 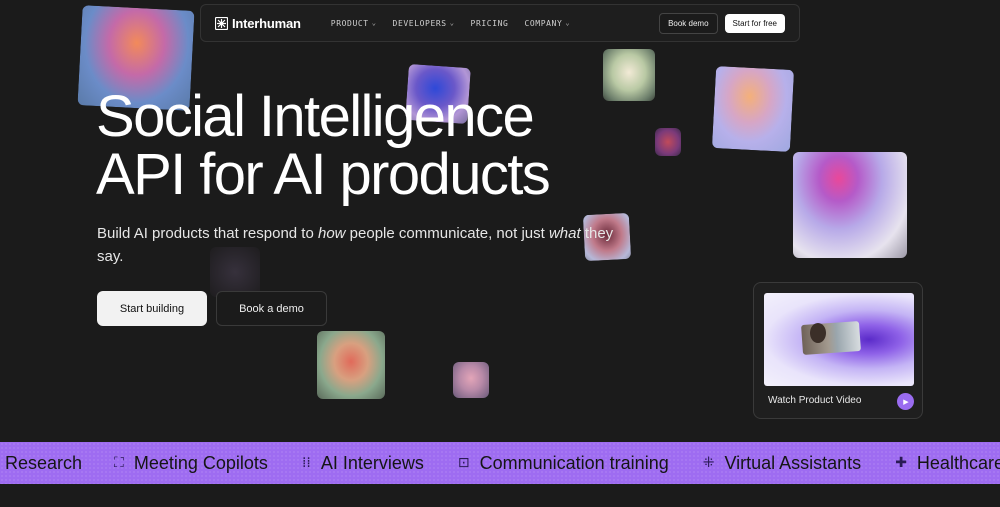 I want to click on band-item-research: Research, so click(x=43, y=463).